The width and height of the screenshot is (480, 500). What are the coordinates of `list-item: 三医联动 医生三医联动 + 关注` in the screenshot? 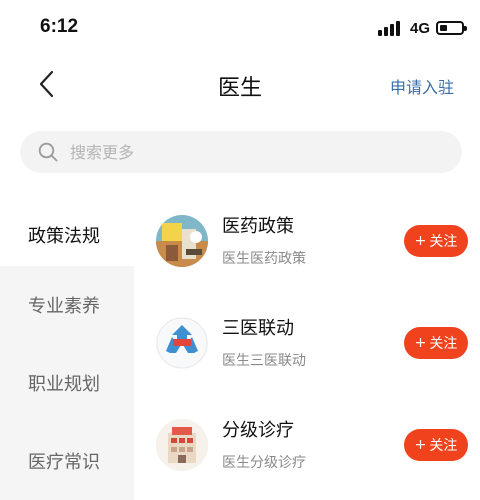 It's located at (307, 348).